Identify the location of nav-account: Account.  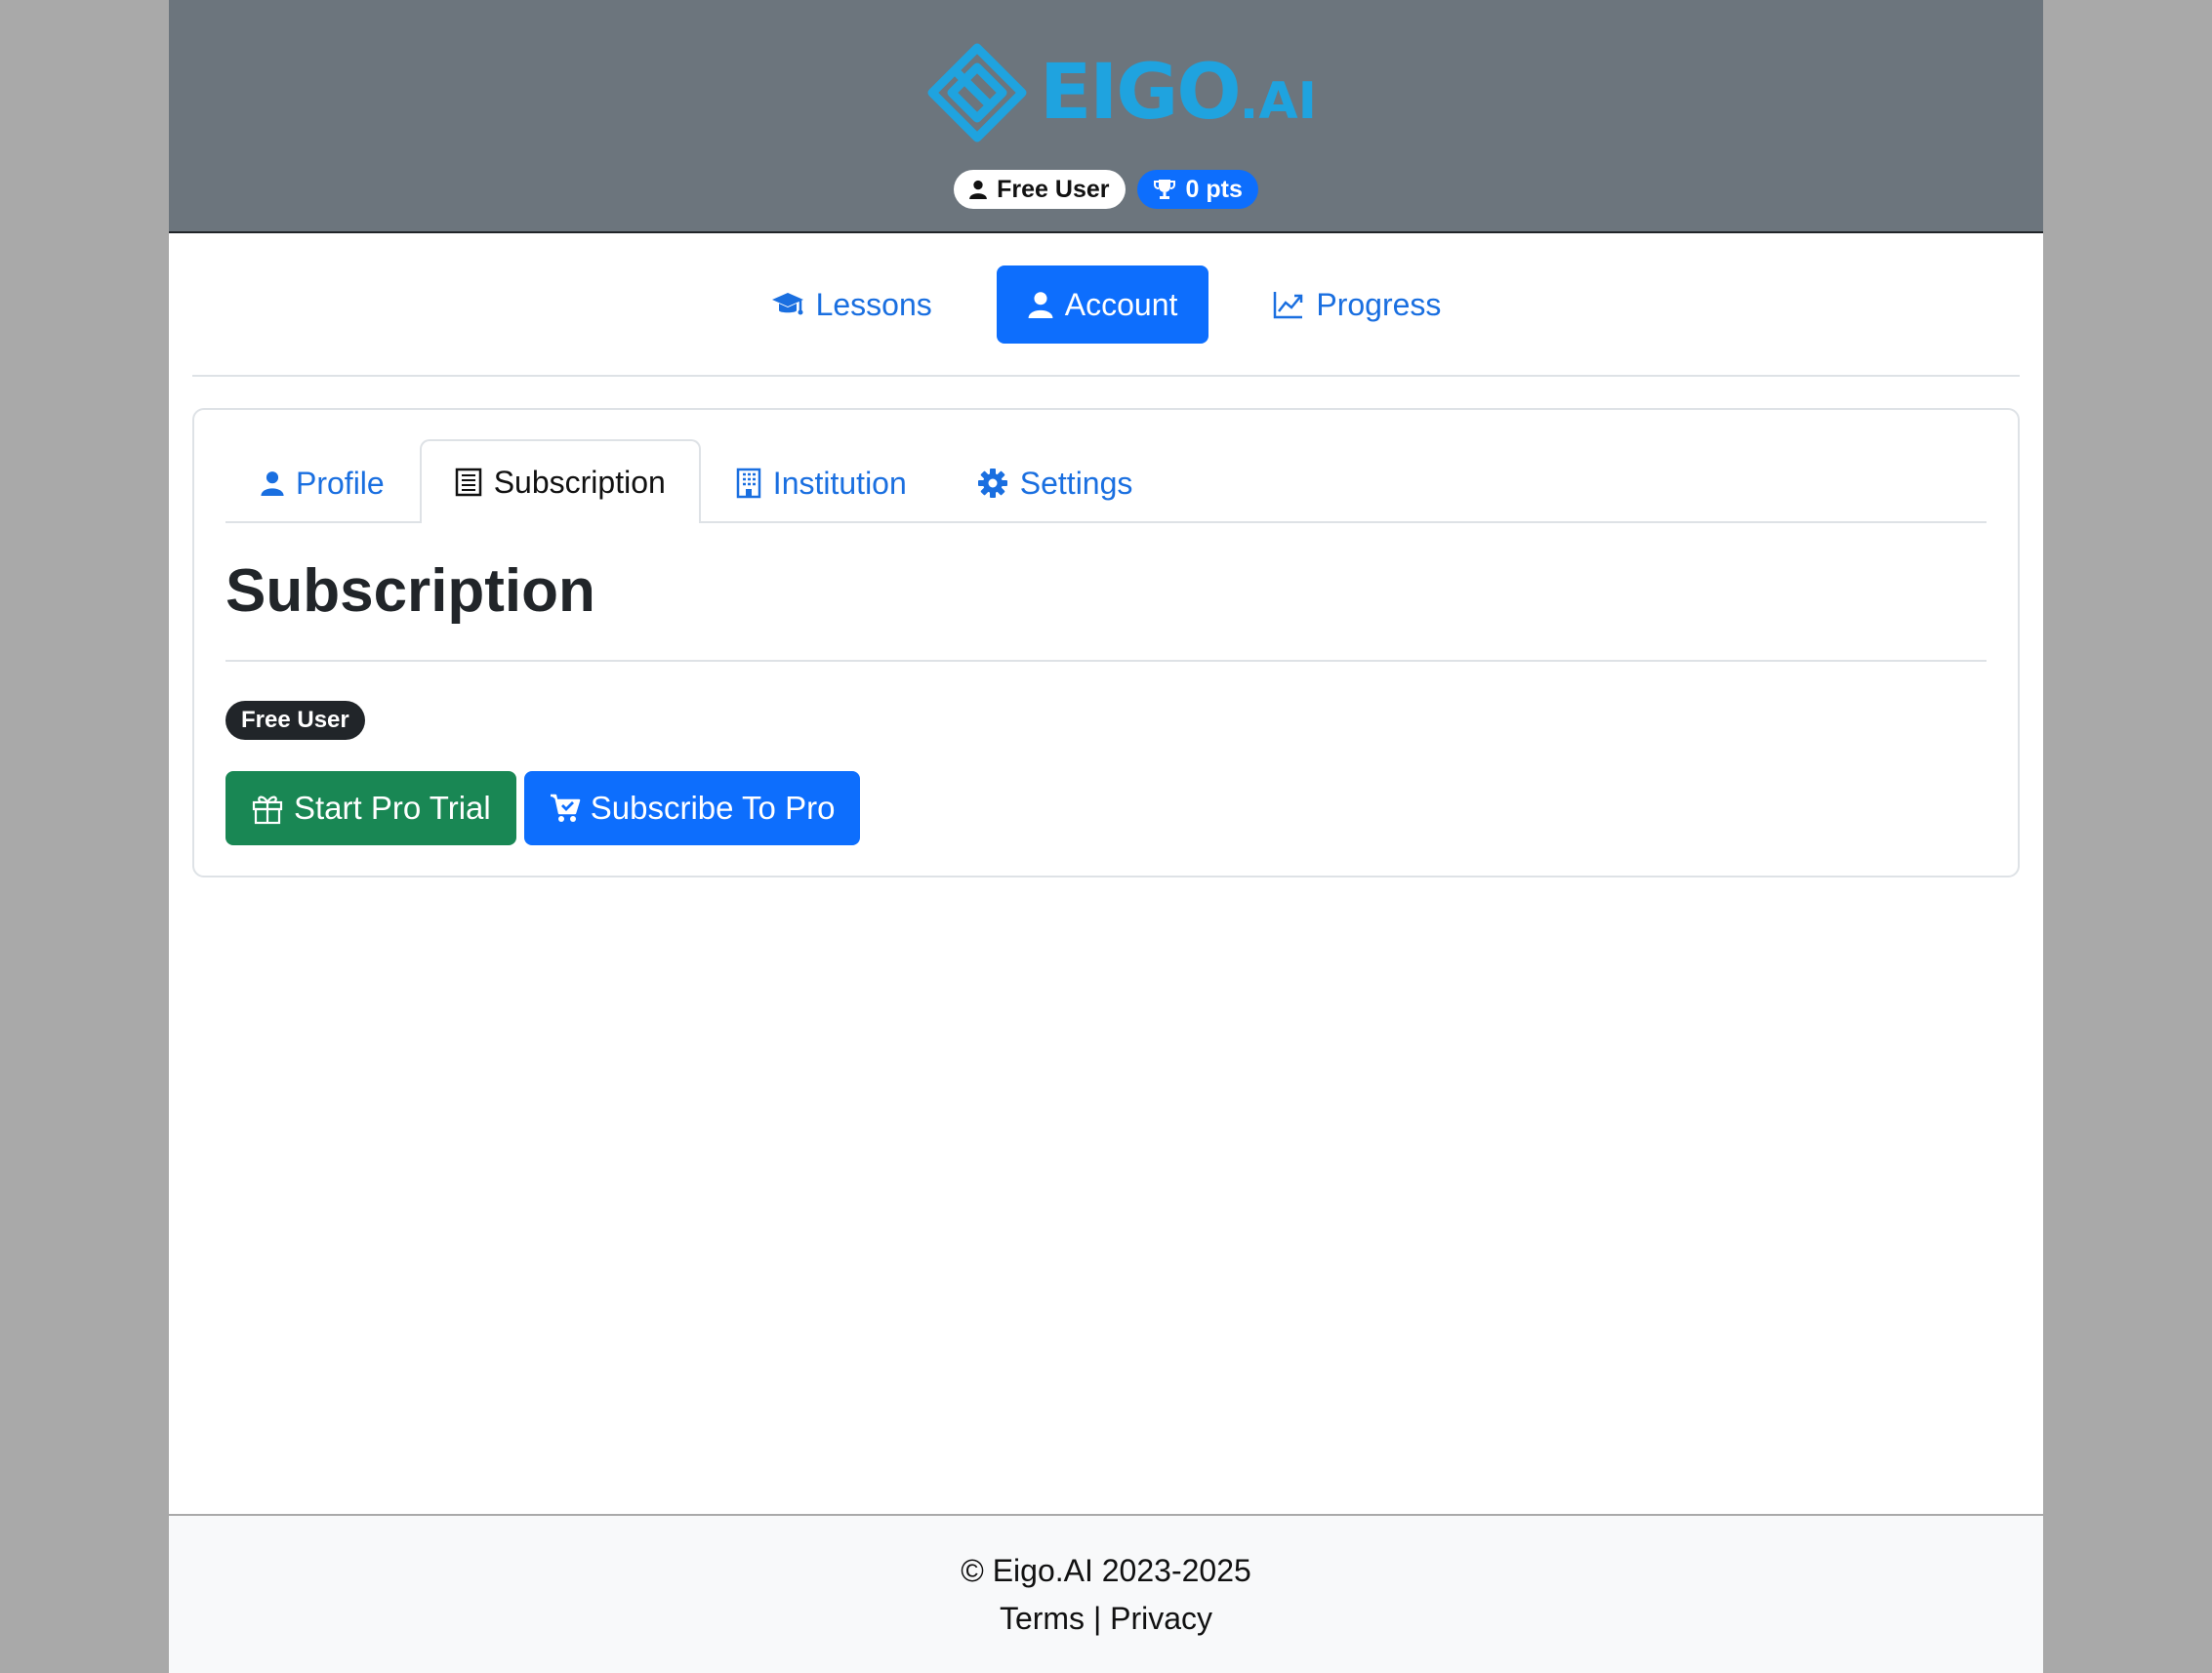
(1102, 305).